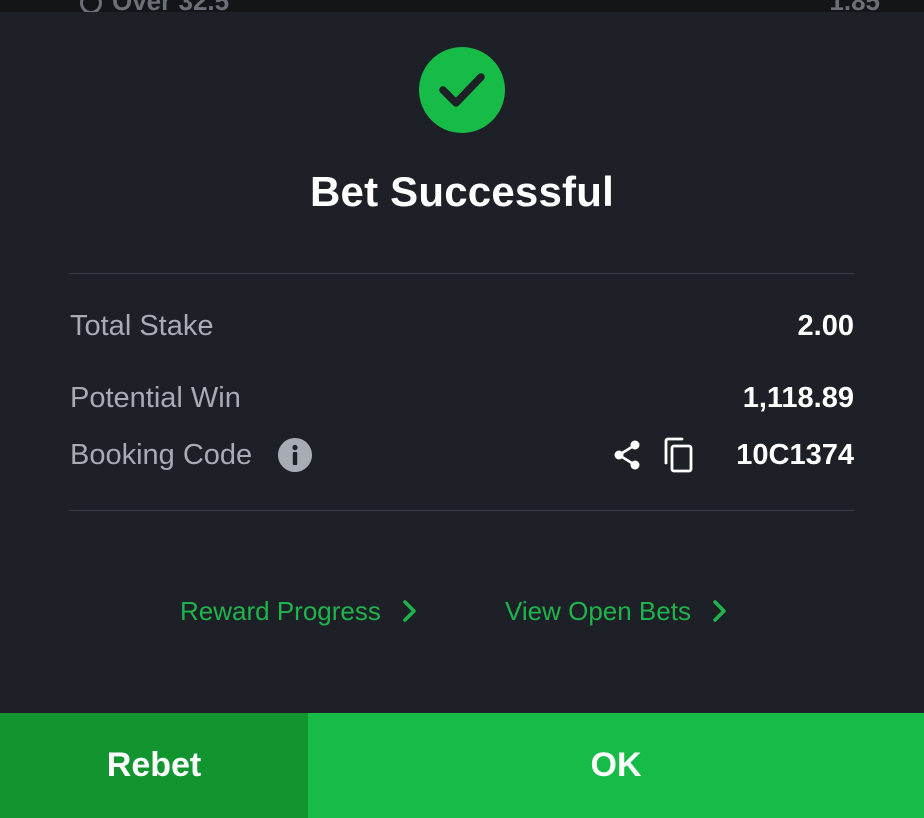 The width and height of the screenshot is (924, 818). What do you see at coordinates (91, 6) in the screenshot?
I see `globe-icon` at bounding box center [91, 6].